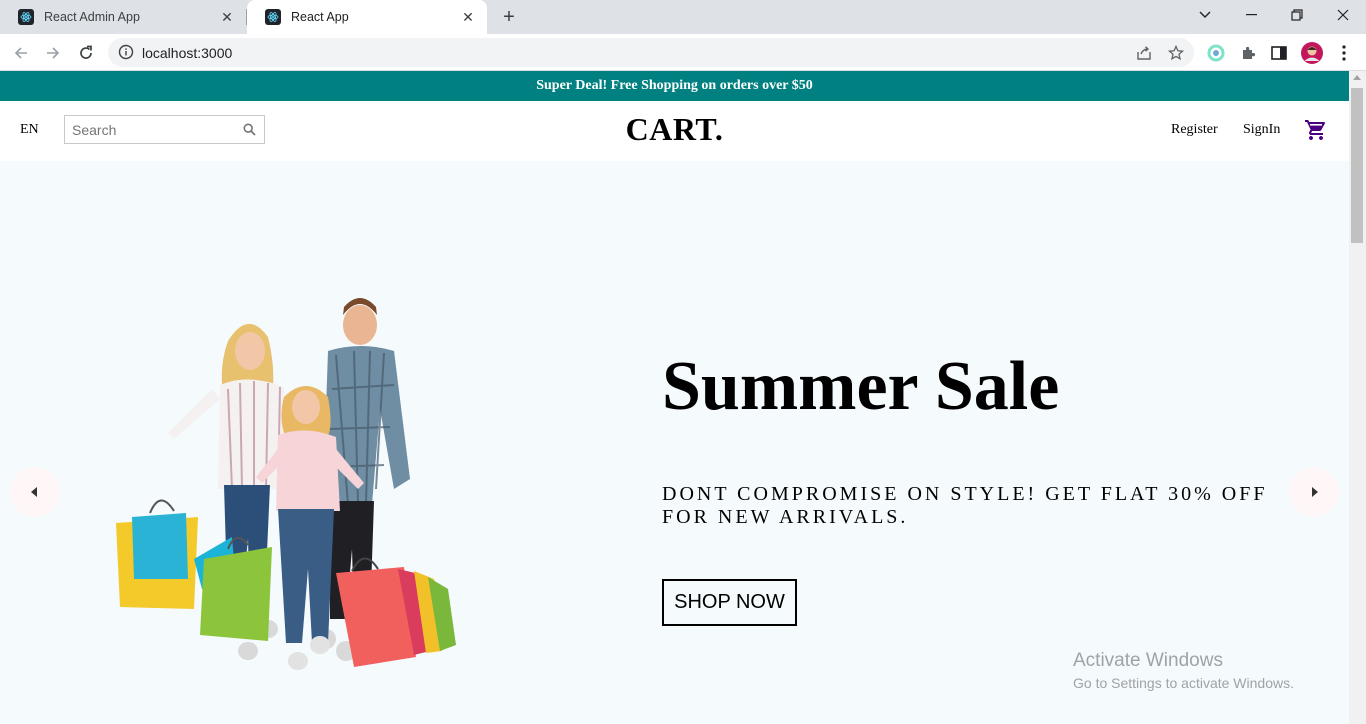  Describe the element at coordinates (320, 17) in the screenshot. I see `tab-title: React App` at that location.